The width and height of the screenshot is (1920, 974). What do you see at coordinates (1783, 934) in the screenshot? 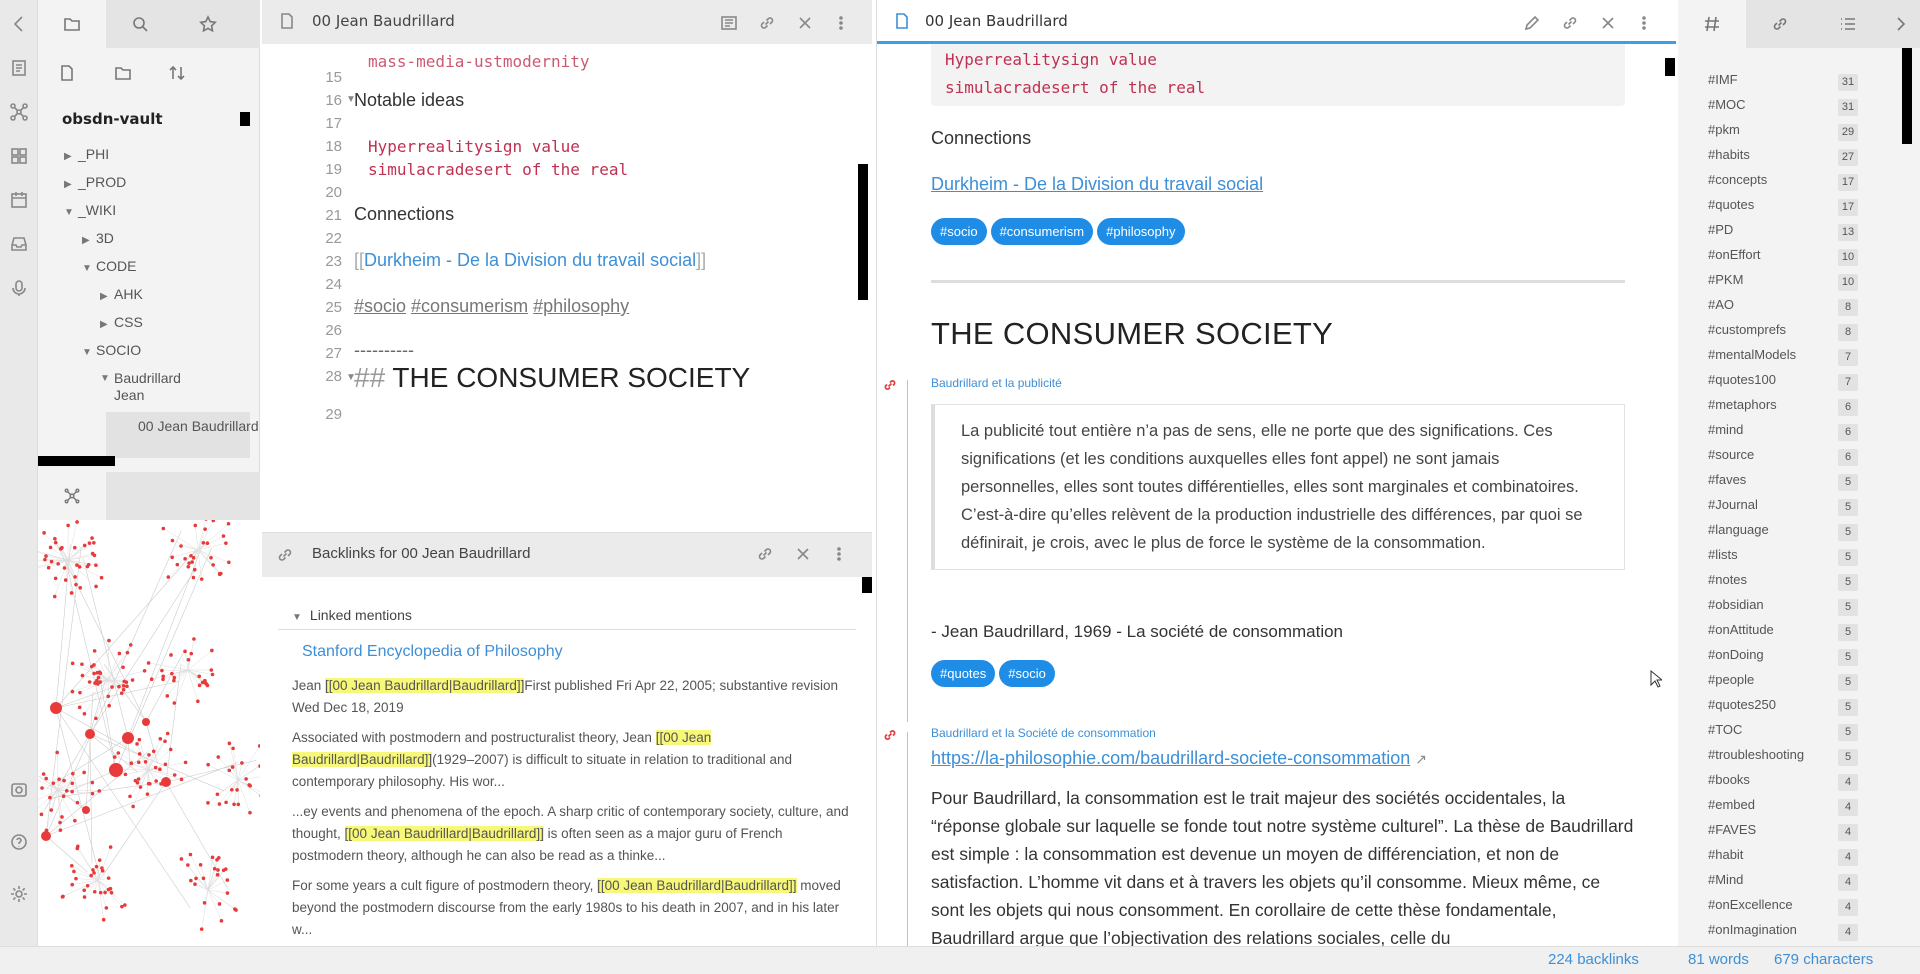
I see `tag-row-item: #onImagination 4` at bounding box center [1783, 934].